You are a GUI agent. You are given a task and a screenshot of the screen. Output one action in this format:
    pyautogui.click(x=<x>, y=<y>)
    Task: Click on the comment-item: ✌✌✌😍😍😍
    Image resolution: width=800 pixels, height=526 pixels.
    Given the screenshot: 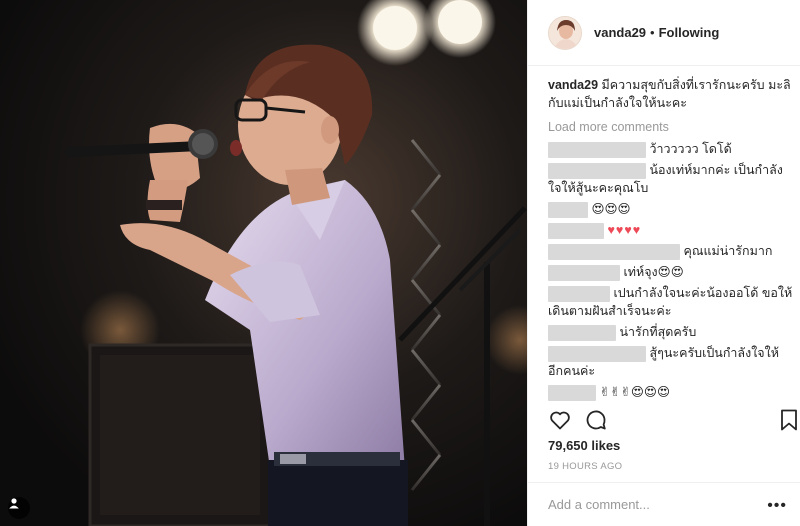 What is the action you would take?
    pyautogui.click(x=671, y=392)
    